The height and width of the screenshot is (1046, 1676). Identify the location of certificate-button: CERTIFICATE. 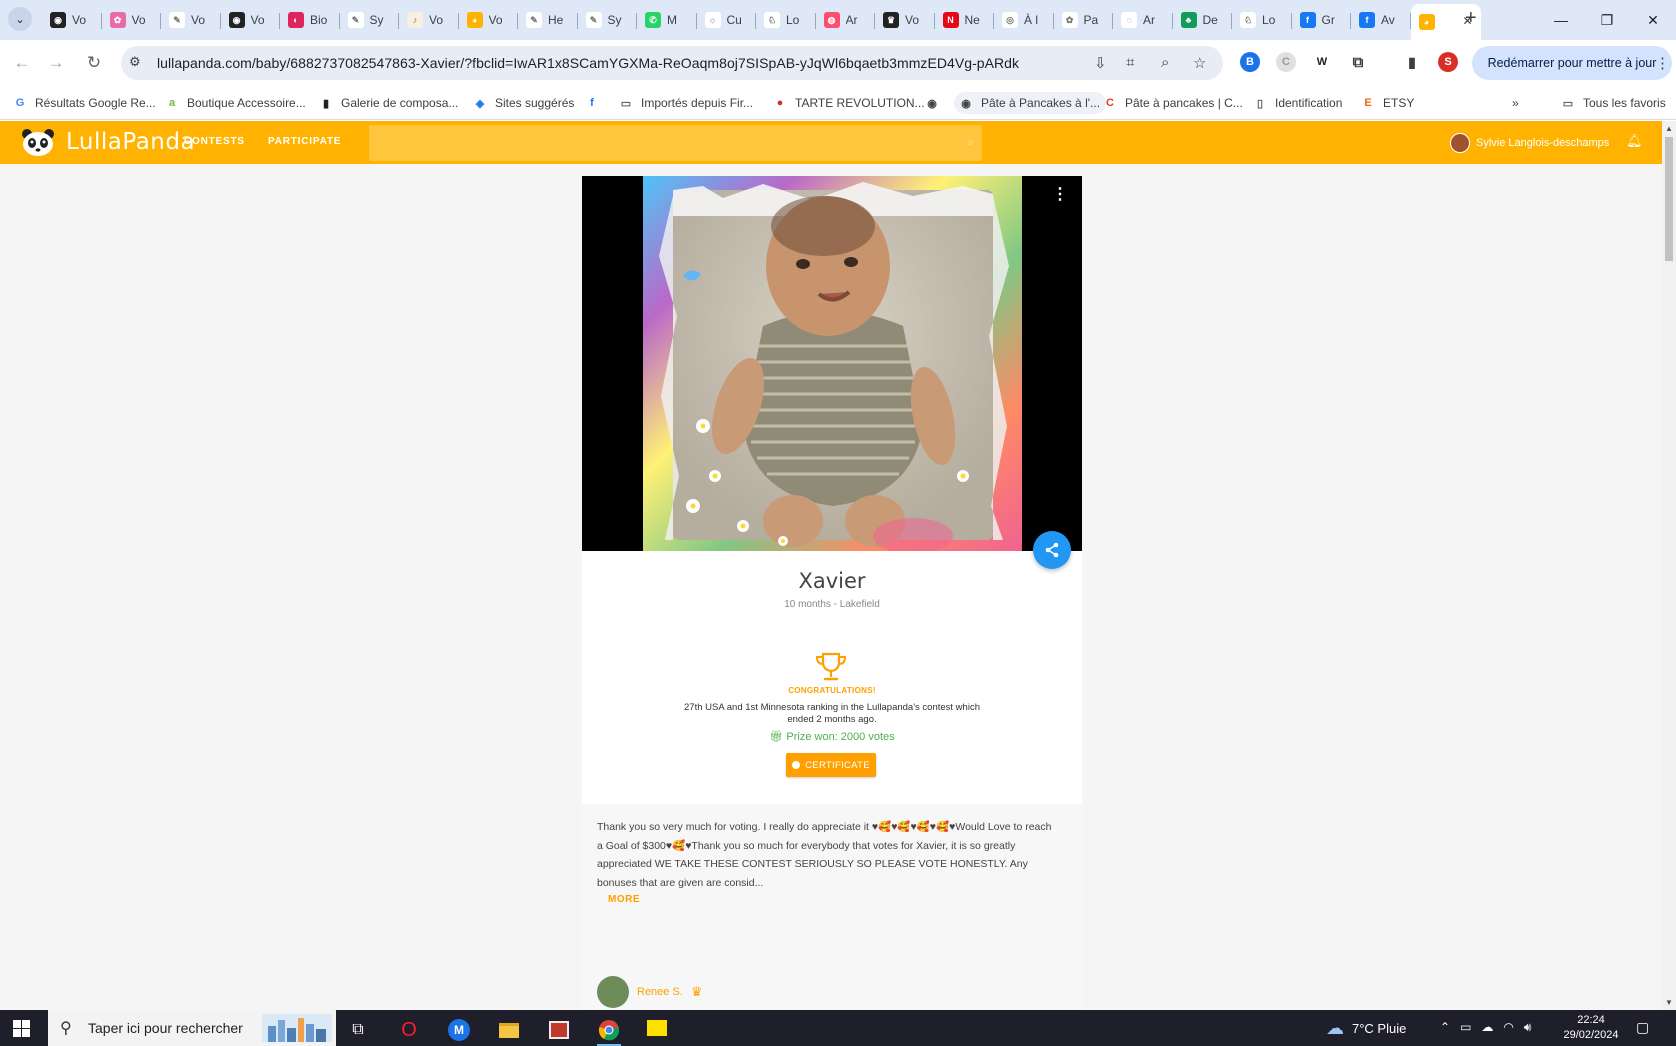
(831, 765).